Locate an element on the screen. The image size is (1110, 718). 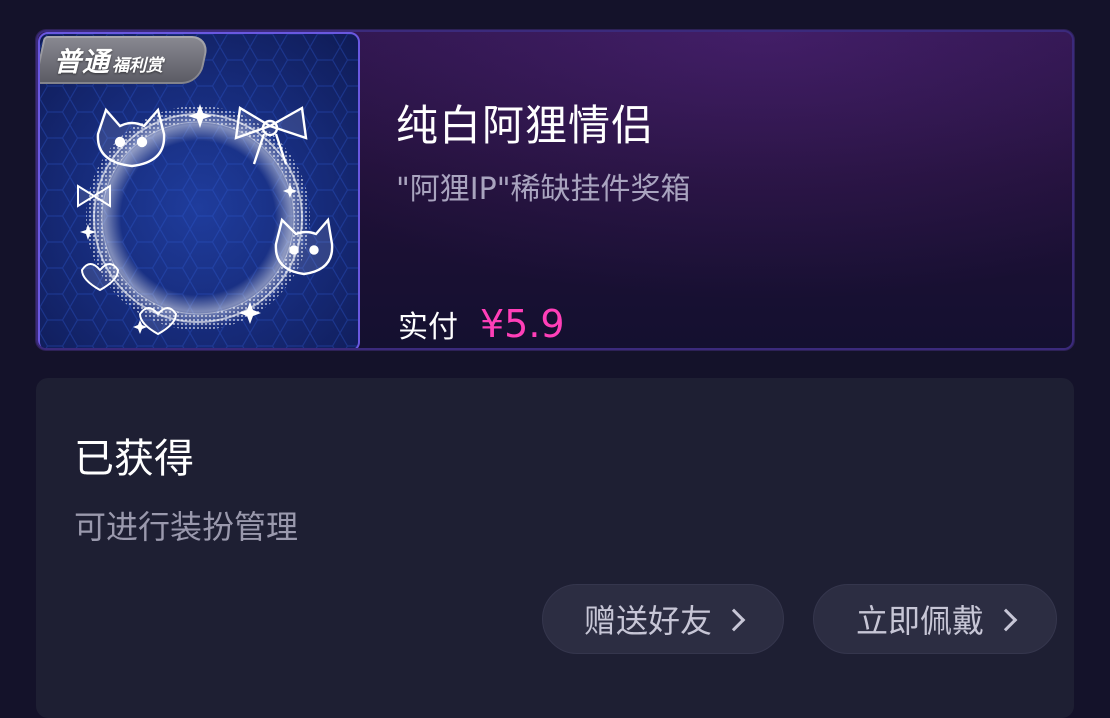
welfare-badge: 普通 福利赏 is located at coordinates (108, 59).